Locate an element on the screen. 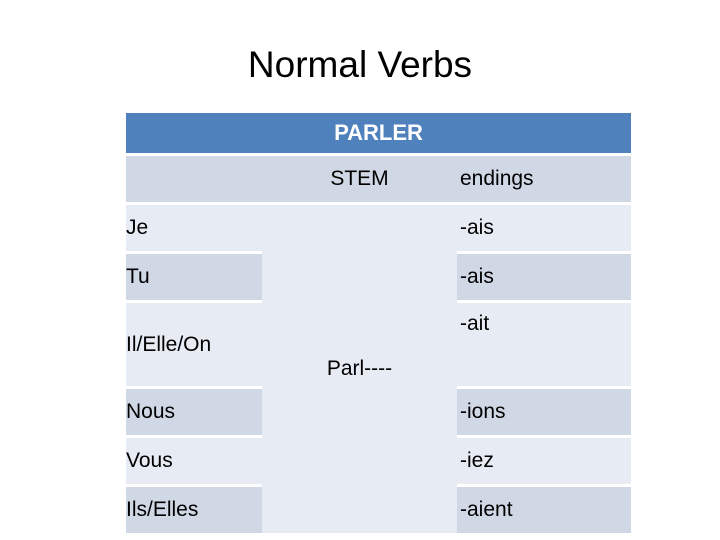 This screenshot has width=720, height=540. pronoun-cell: Vous is located at coordinates (192, 461).